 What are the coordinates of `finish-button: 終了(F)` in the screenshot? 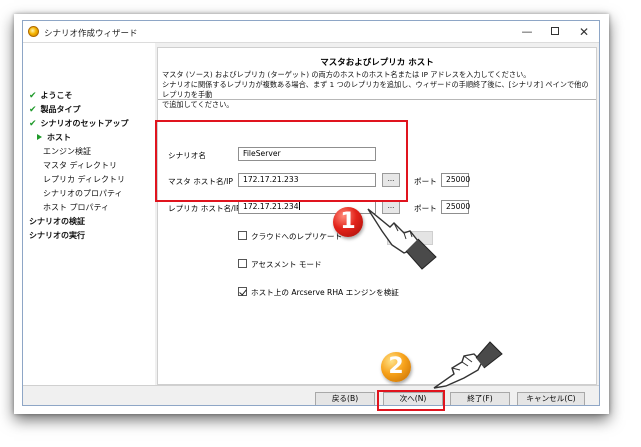 It's located at (480, 398).